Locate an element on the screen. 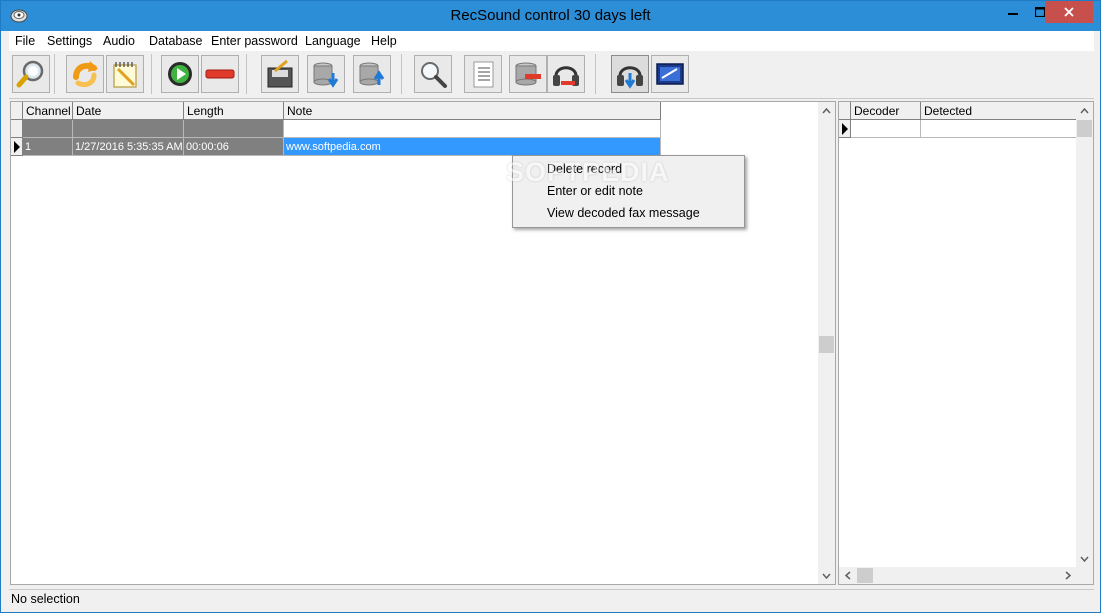 The width and height of the screenshot is (1101, 613). menu-audio: Audio is located at coordinates (119, 41).